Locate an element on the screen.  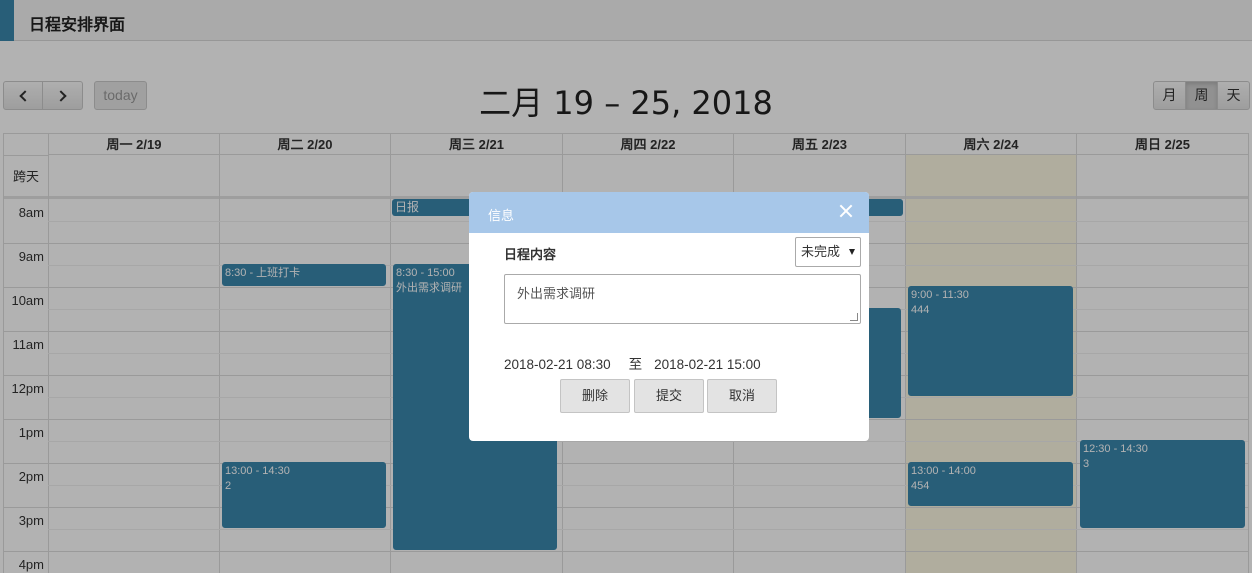
delete-button: 删除 is located at coordinates (595, 396).